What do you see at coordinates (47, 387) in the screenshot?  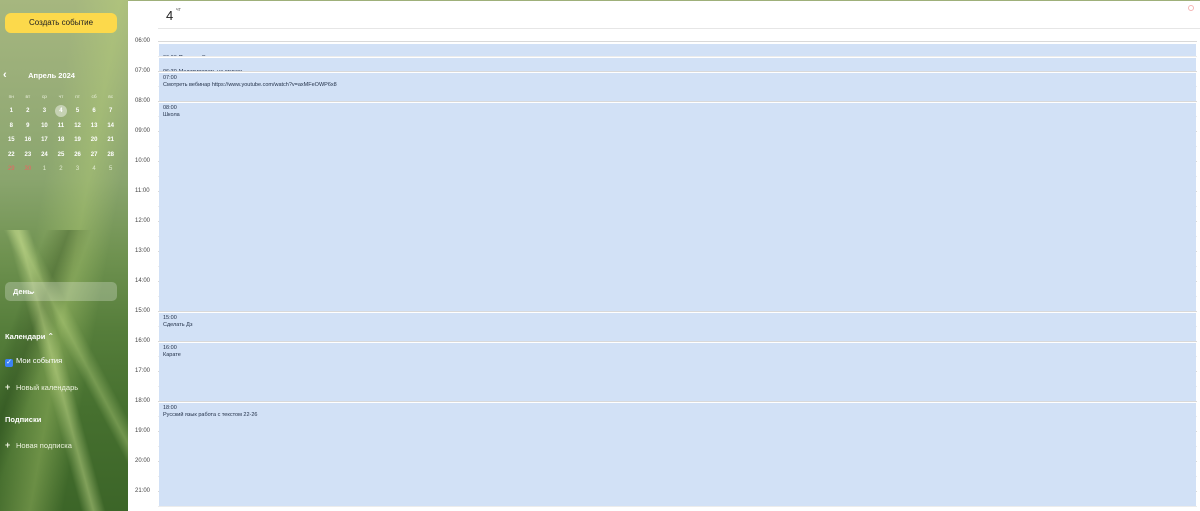 I see `new-calendar-label: Новый календарь` at bounding box center [47, 387].